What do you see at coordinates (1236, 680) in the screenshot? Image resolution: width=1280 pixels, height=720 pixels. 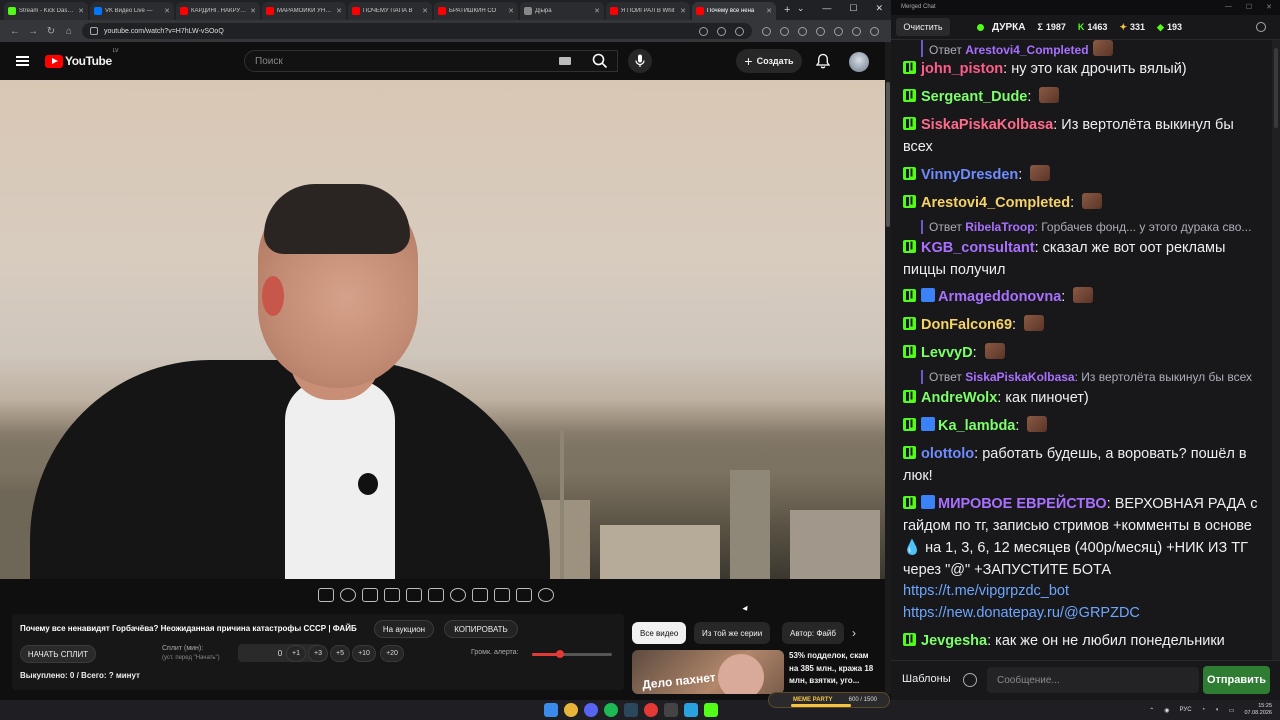 I see `send-button: Отправить` at bounding box center [1236, 680].